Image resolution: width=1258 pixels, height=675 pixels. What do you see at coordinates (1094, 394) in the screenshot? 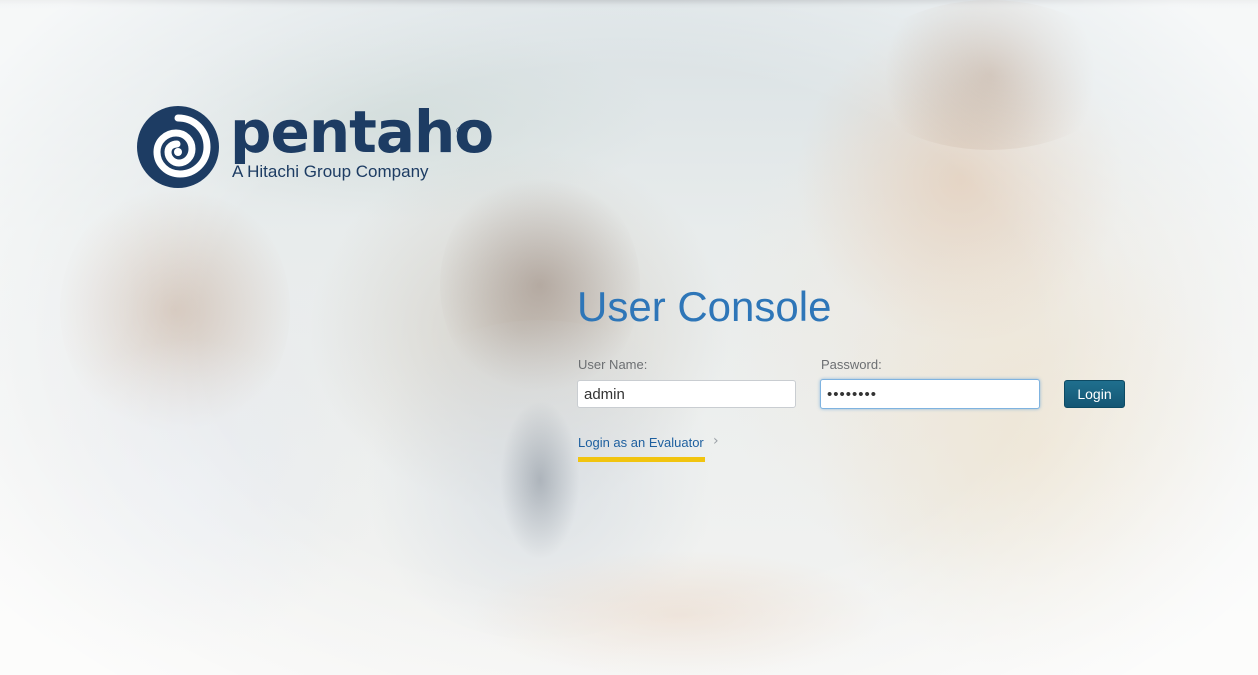
I see `login-button: Login` at bounding box center [1094, 394].